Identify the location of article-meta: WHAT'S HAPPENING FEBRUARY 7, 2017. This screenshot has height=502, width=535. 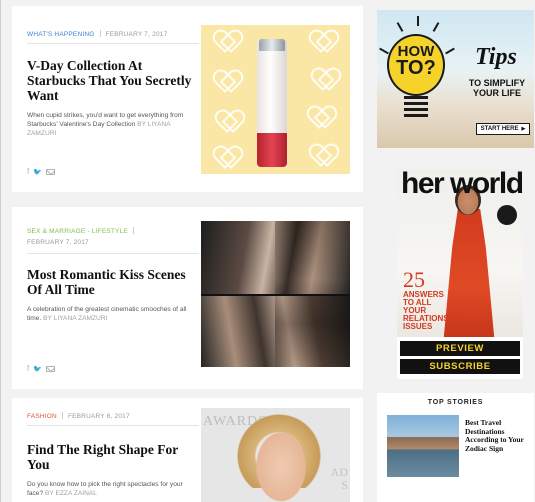
(113, 37).